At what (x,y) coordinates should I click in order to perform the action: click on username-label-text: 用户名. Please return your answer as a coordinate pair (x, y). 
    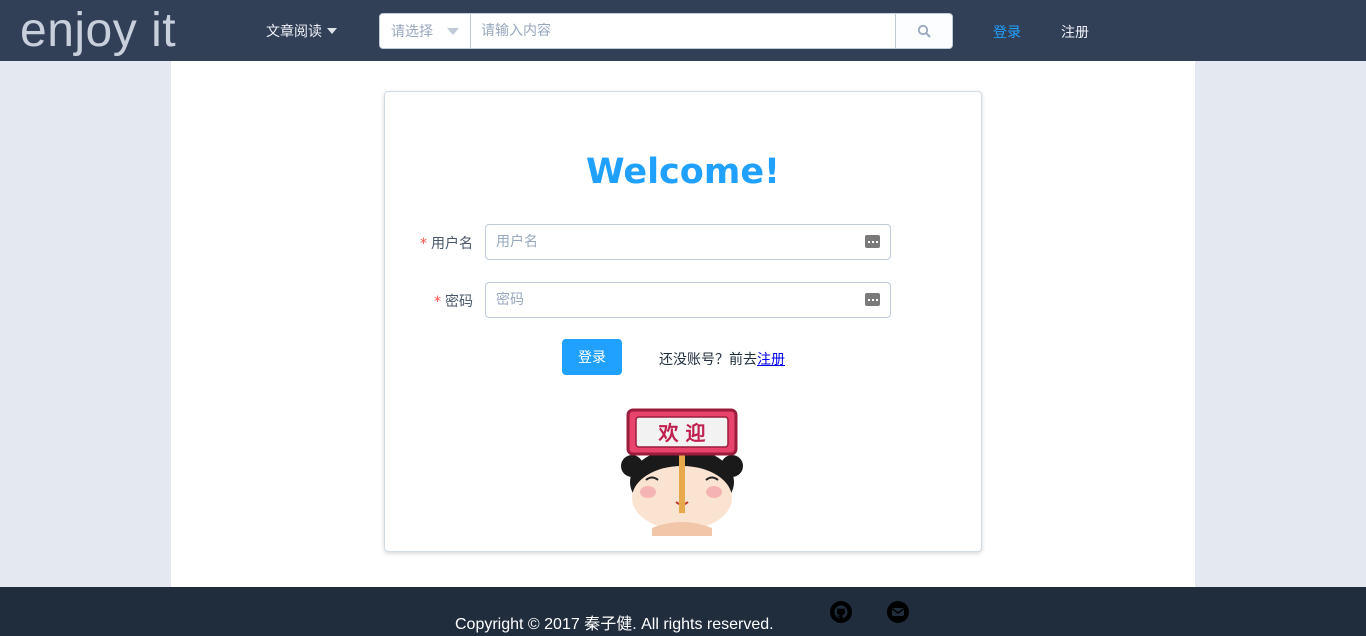
    Looking at the image, I should click on (452, 244).